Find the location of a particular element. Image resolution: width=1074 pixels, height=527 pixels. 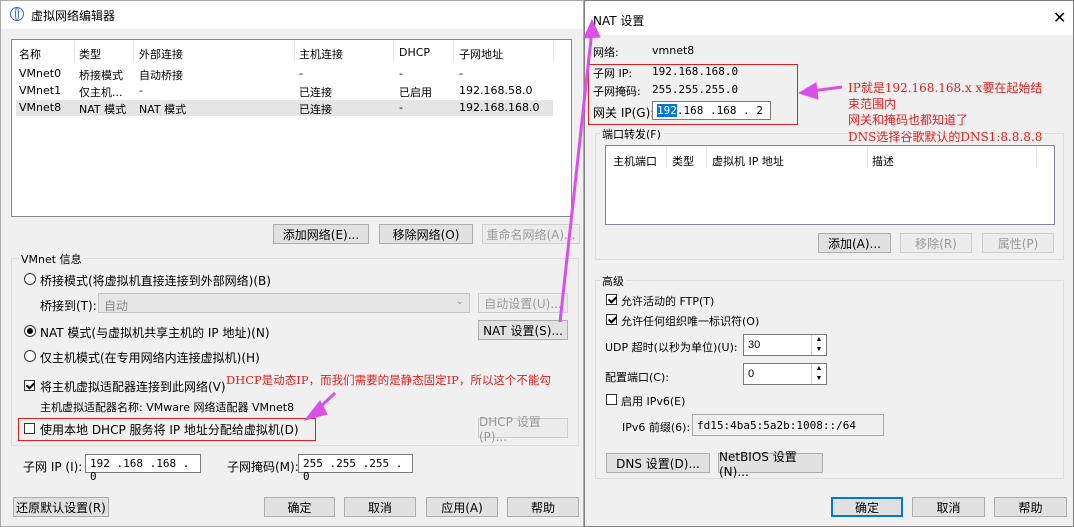

ip-annotation-line2: 束范围内 is located at coordinates (872, 104).